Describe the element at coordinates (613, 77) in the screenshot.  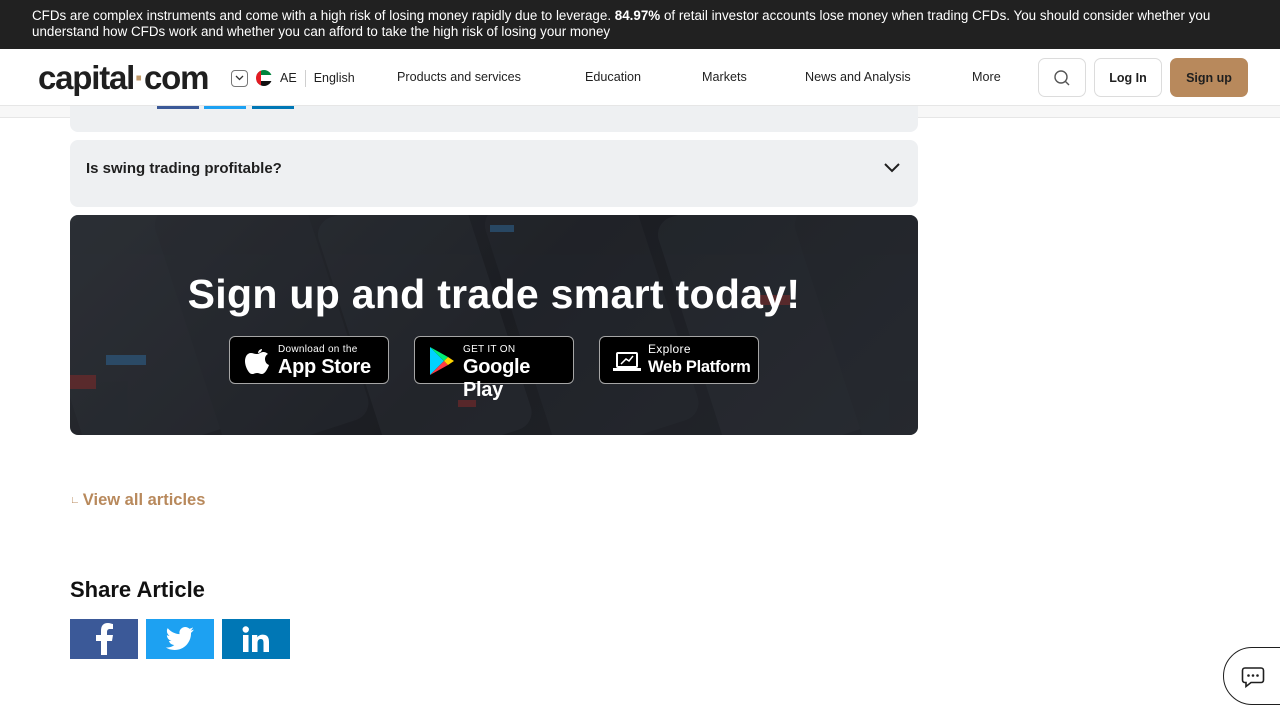
I see `nav-education: Education` at that location.